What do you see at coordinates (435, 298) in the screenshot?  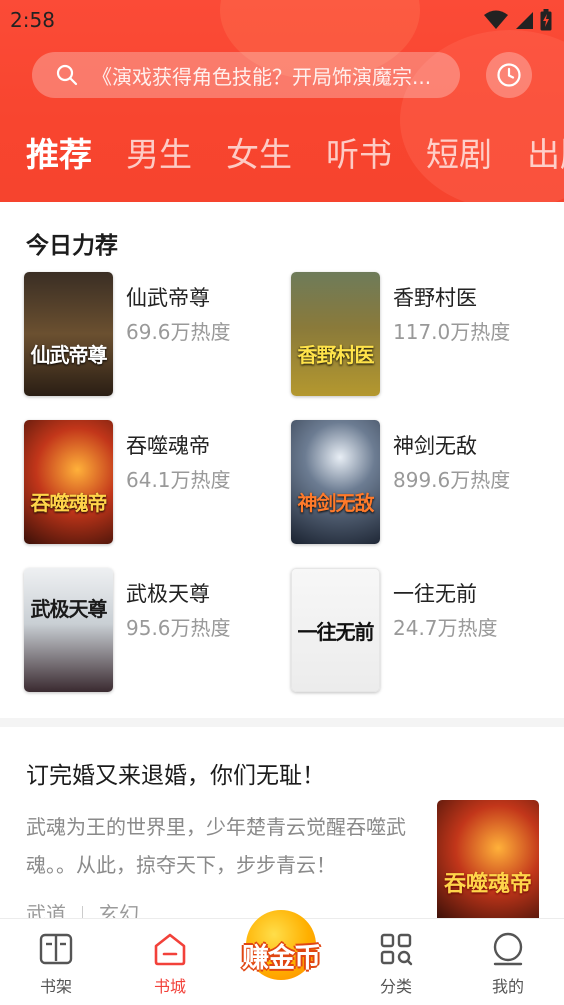 I see `book-title: 香野村医` at bounding box center [435, 298].